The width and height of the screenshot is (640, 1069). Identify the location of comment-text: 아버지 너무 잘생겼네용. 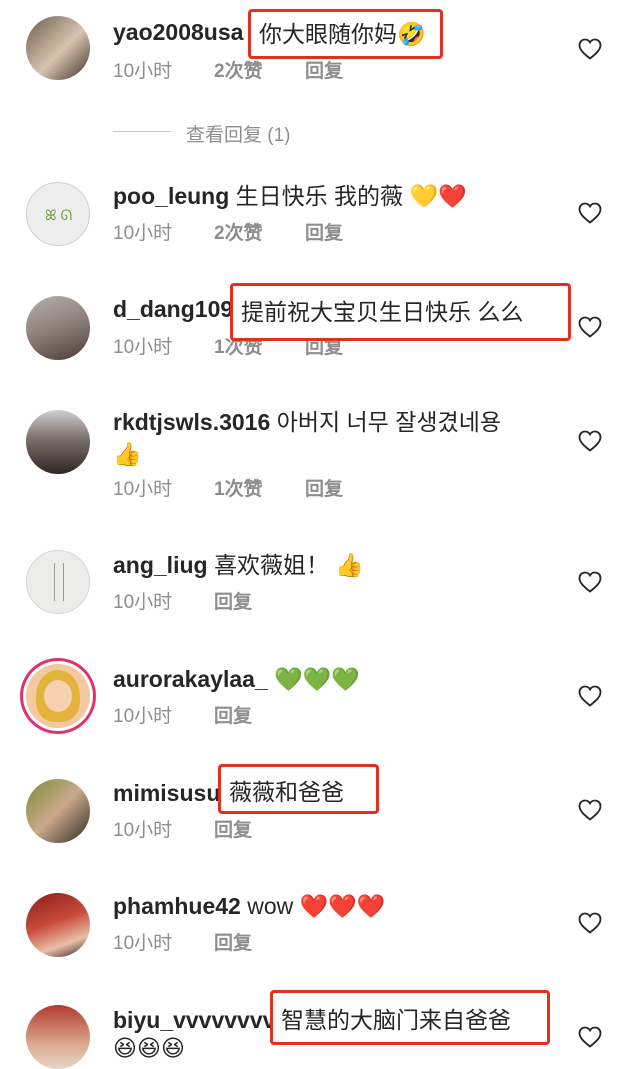
(389, 422).